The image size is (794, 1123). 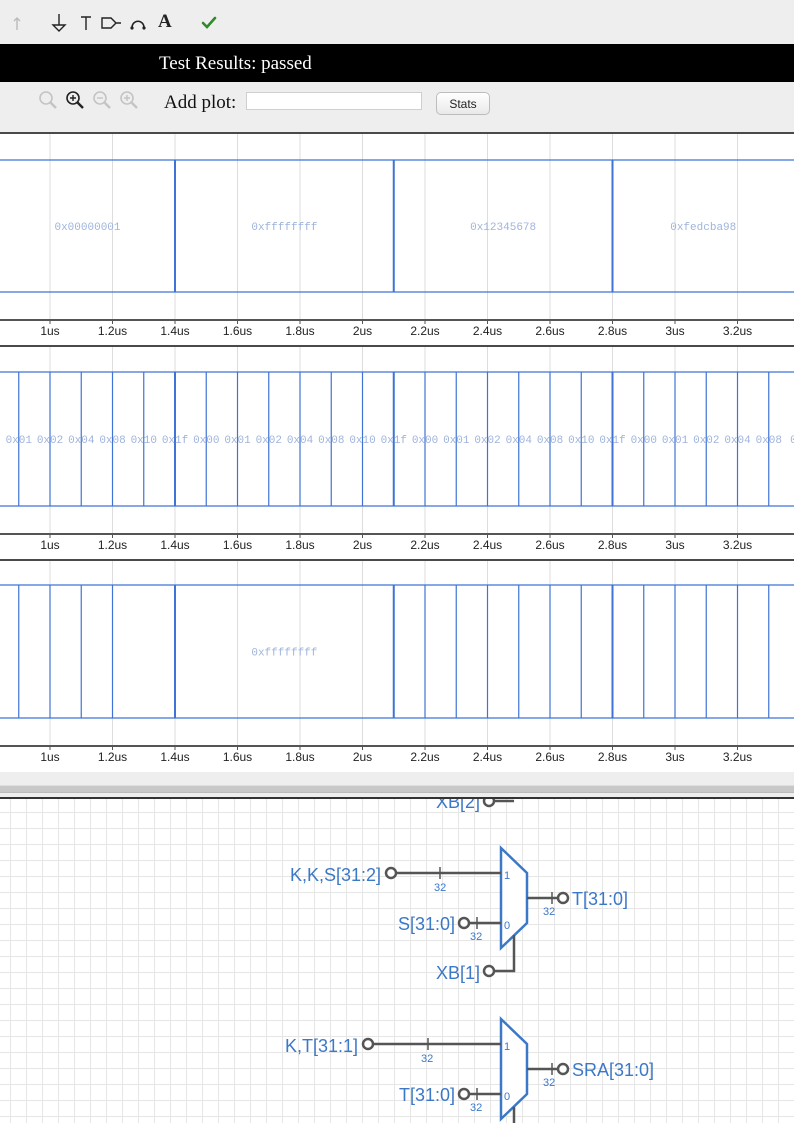 What do you see at coordinates (334, 101) in the screenshot?
I see `add-plot-input` at bounding box center [334, 101].